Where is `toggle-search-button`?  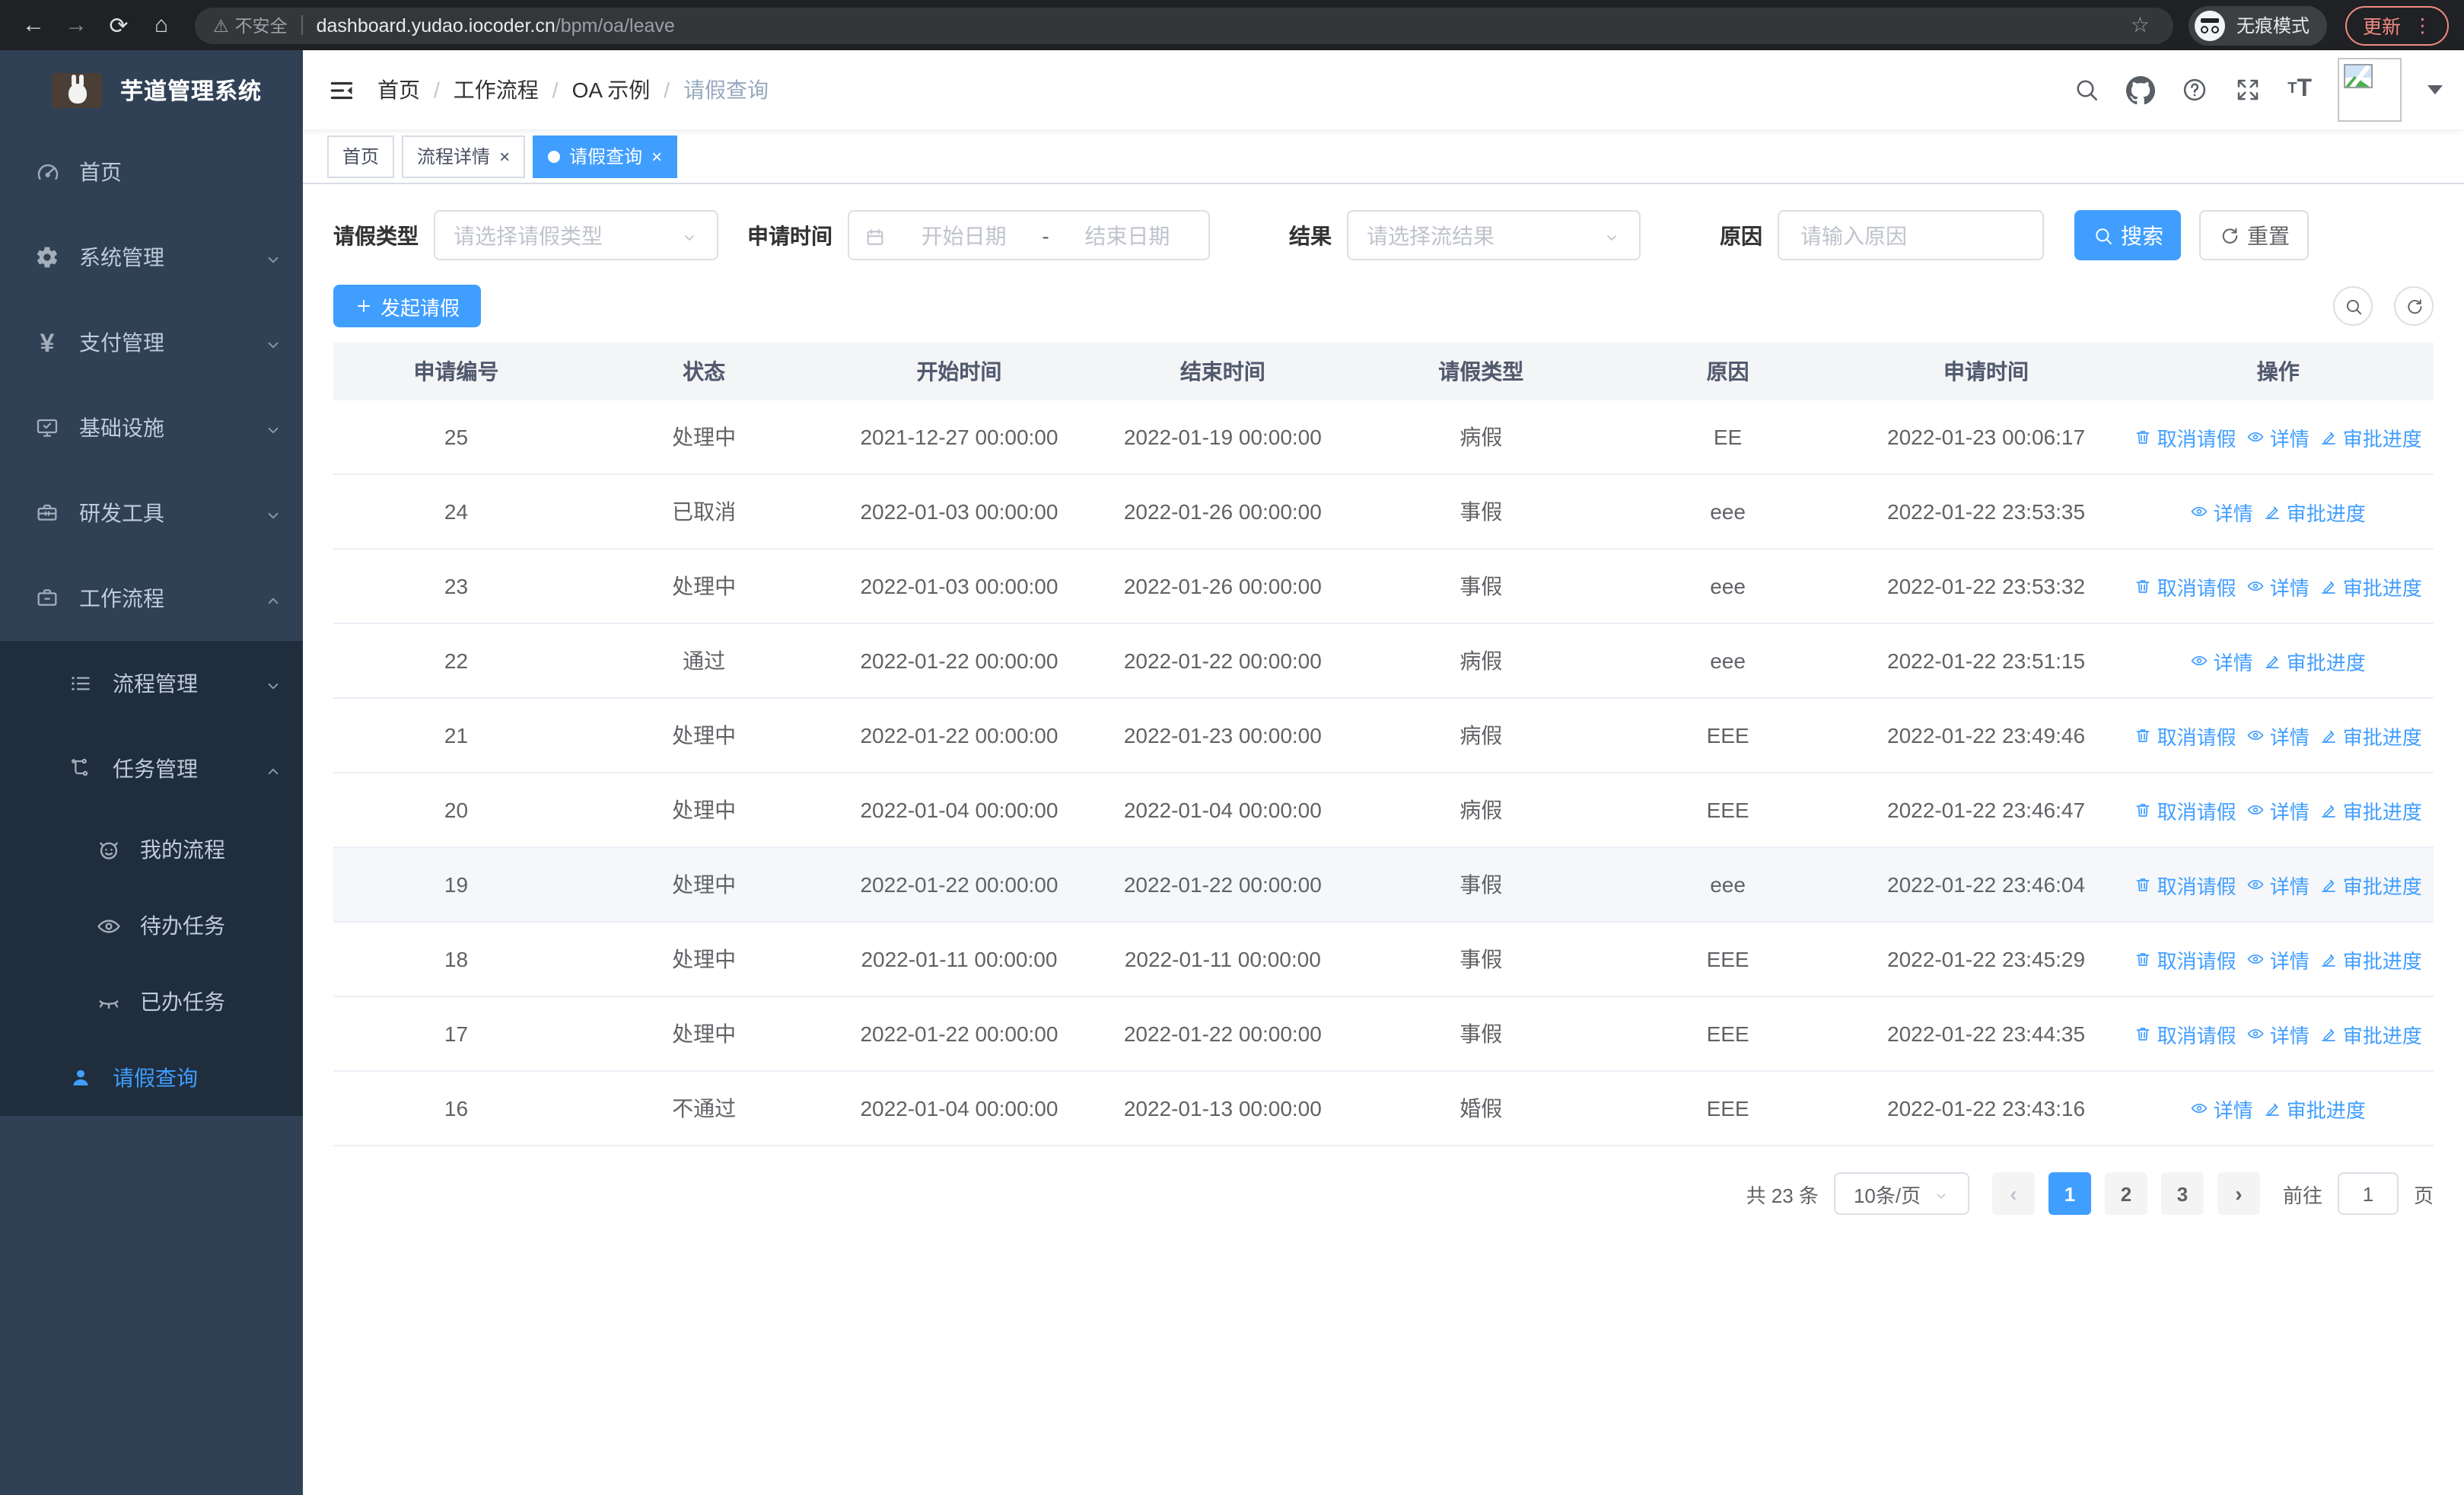
toggle-search-button is located at coordinates (2353, 306).